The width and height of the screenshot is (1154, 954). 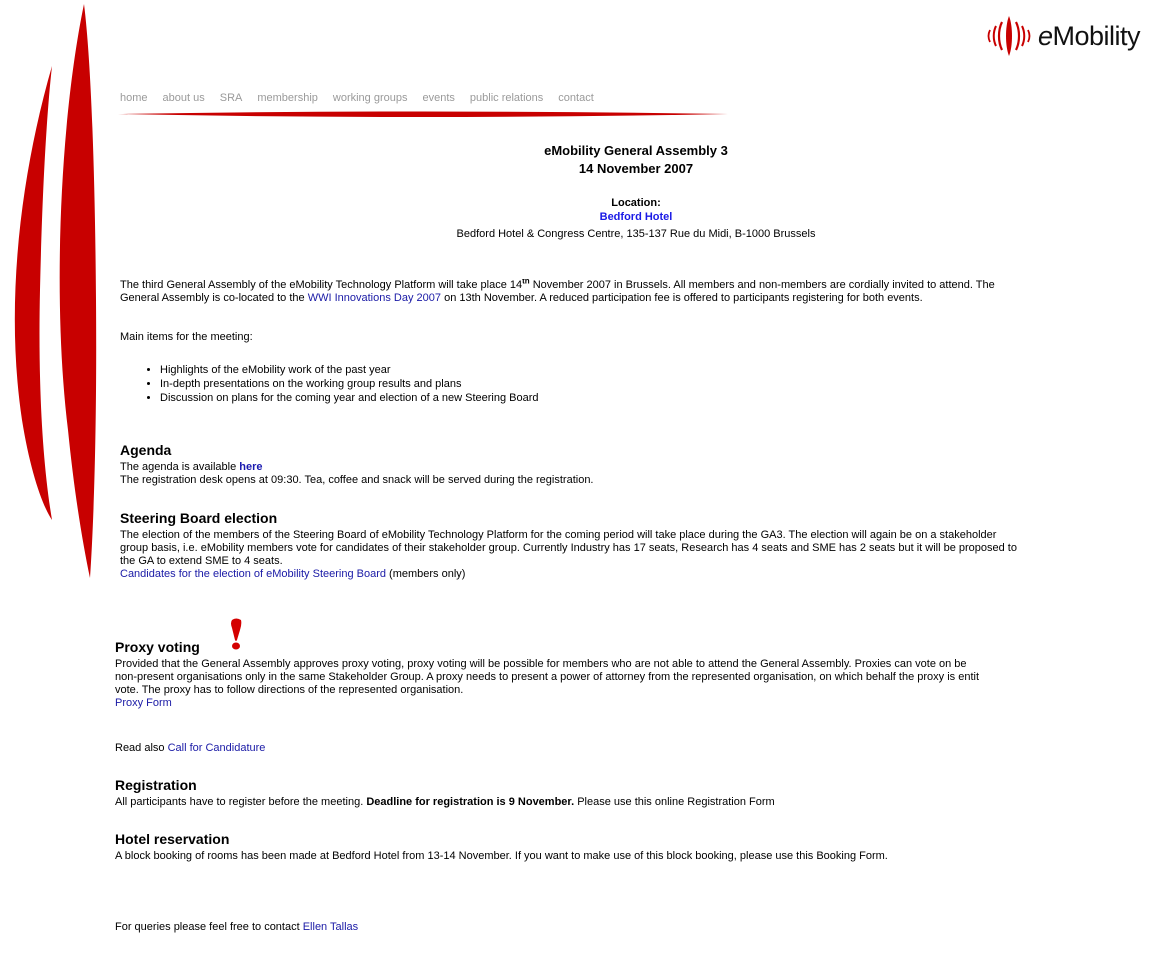 I want to click on registration-heading: Registration, so click(x=156, y=785).